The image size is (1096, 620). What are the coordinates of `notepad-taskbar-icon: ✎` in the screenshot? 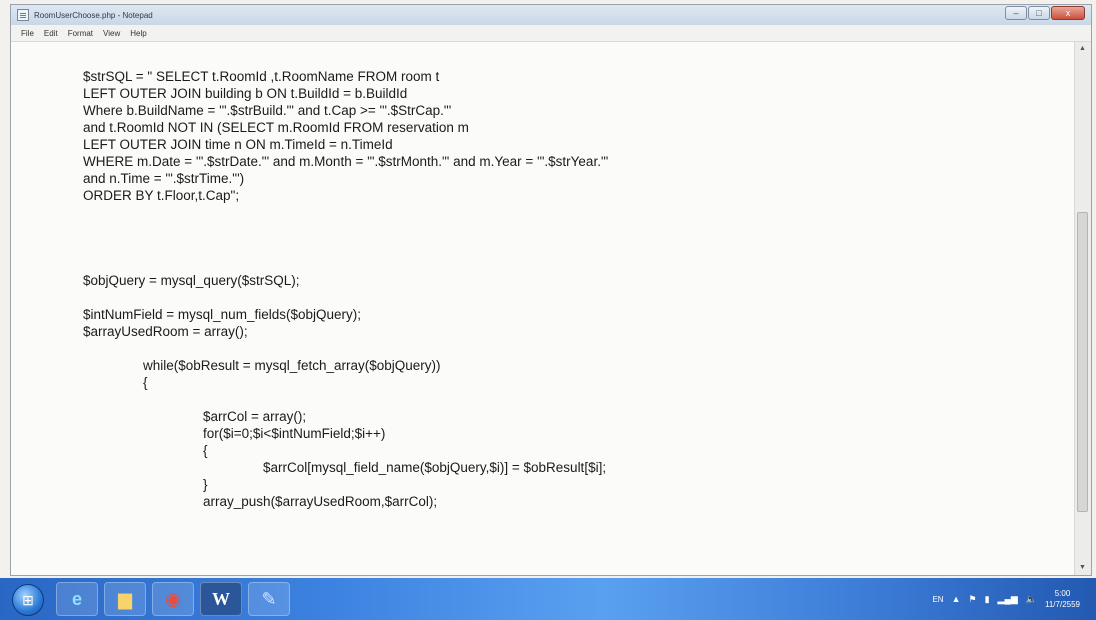 It's located at (269, 599).